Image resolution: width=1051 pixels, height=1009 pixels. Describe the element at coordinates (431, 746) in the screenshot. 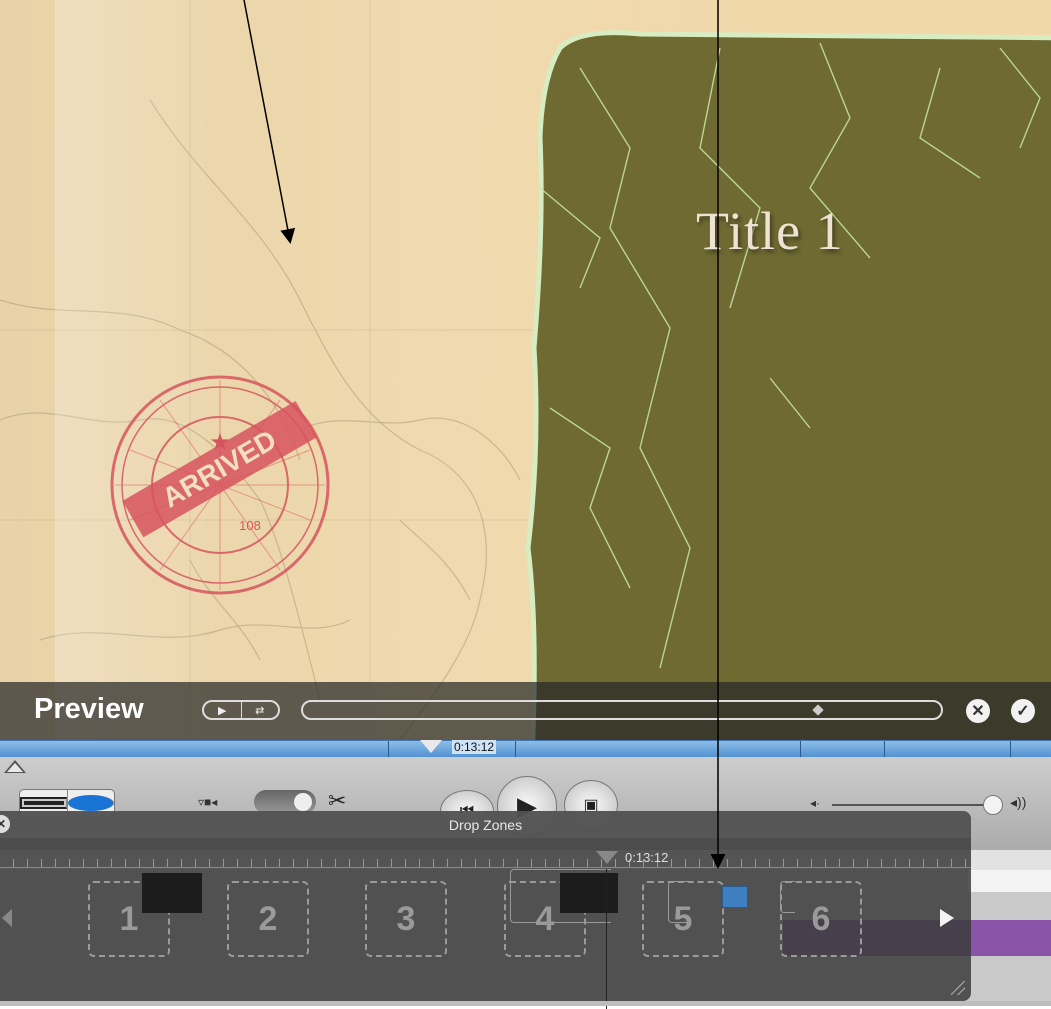

I see `playhead-marker` at that location.